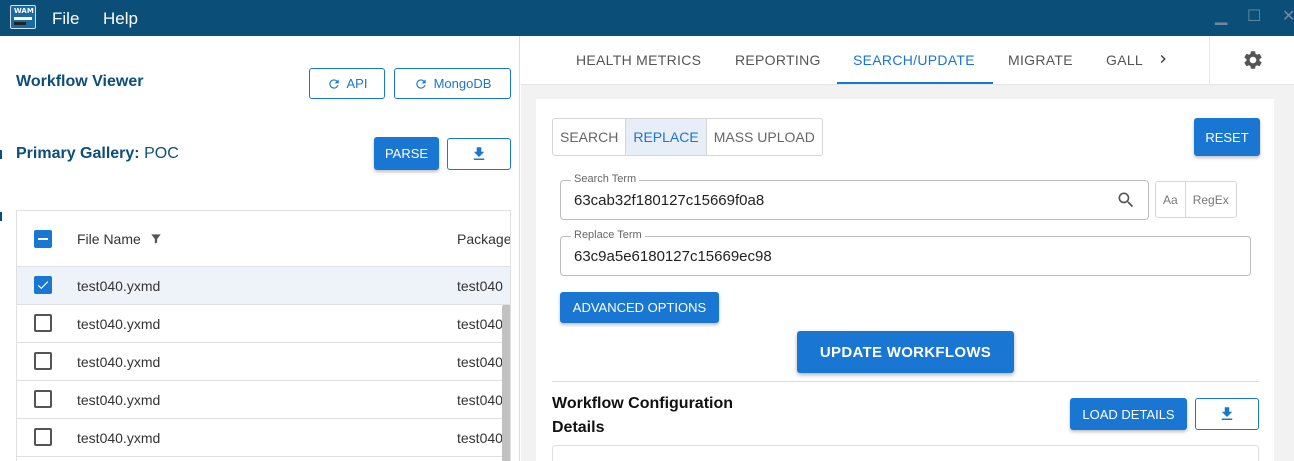  I want to click on advanced-options-button: ADVANCED OPTIONS, so click(639, 307).